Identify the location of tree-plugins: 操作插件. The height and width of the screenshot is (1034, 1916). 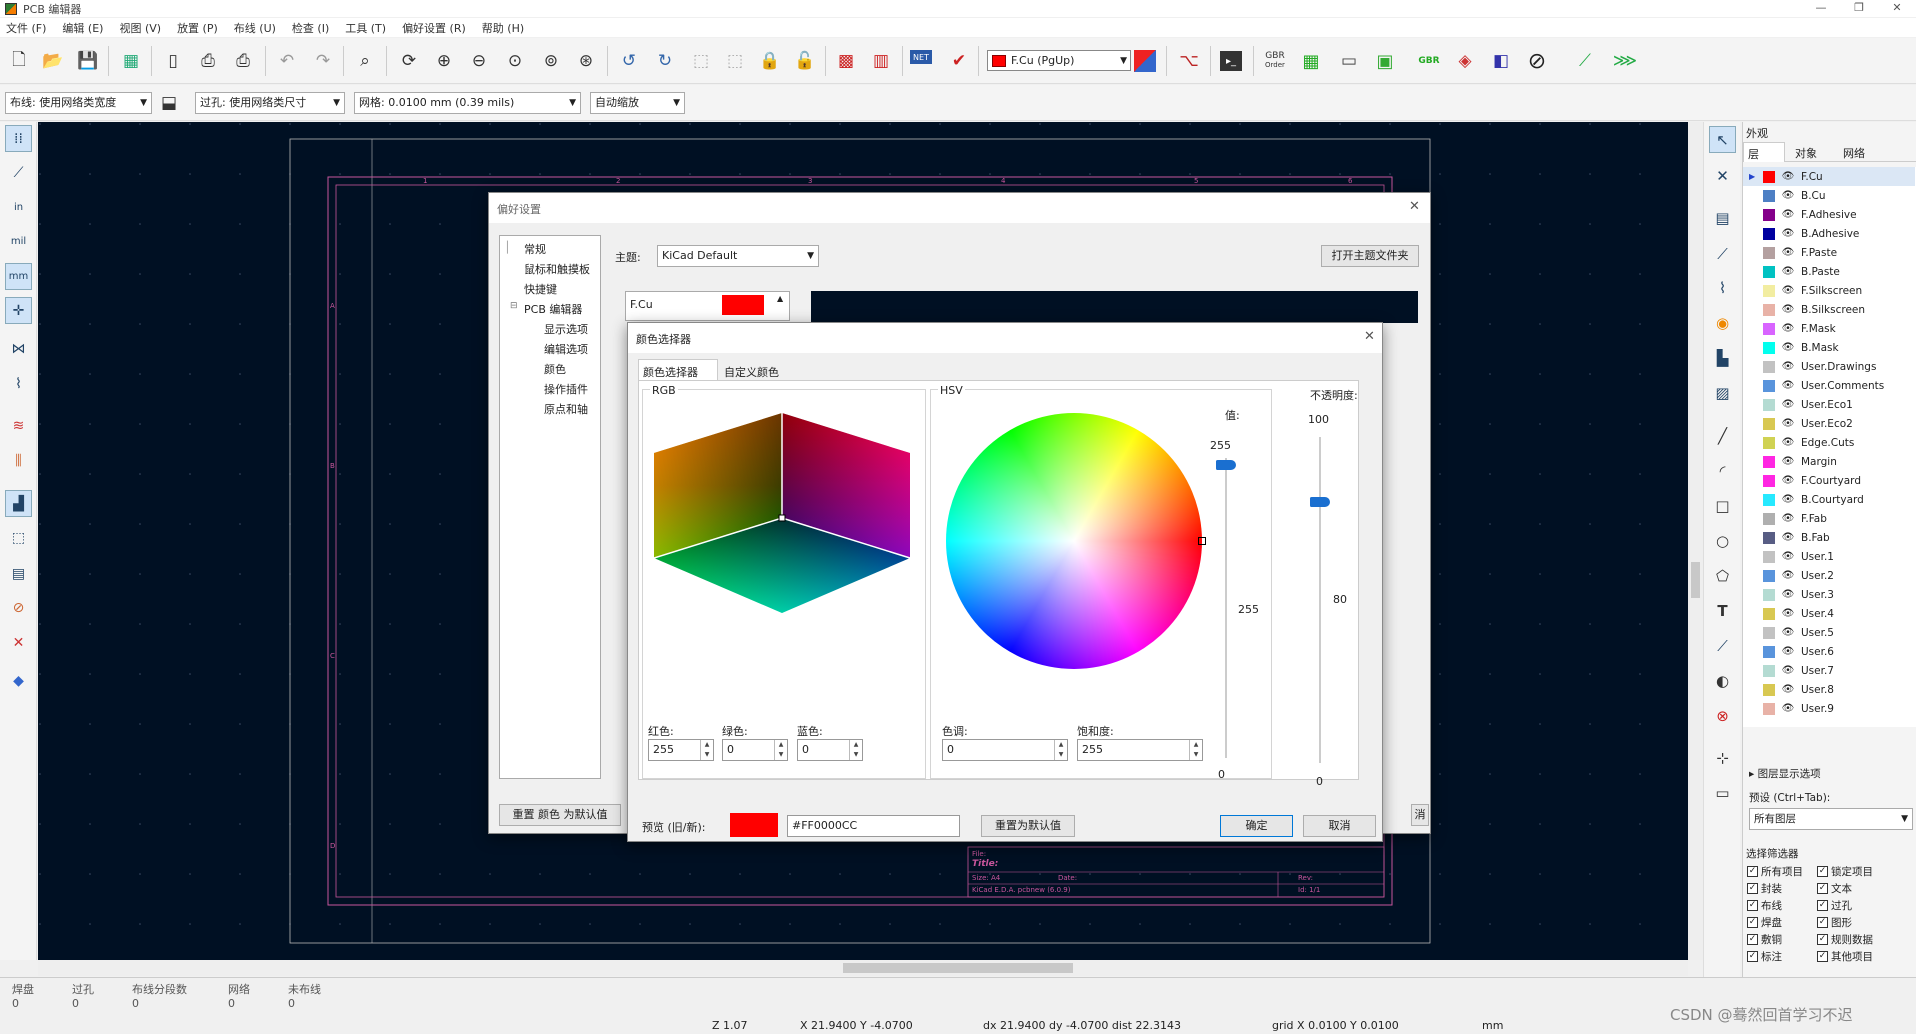
(566, 389).